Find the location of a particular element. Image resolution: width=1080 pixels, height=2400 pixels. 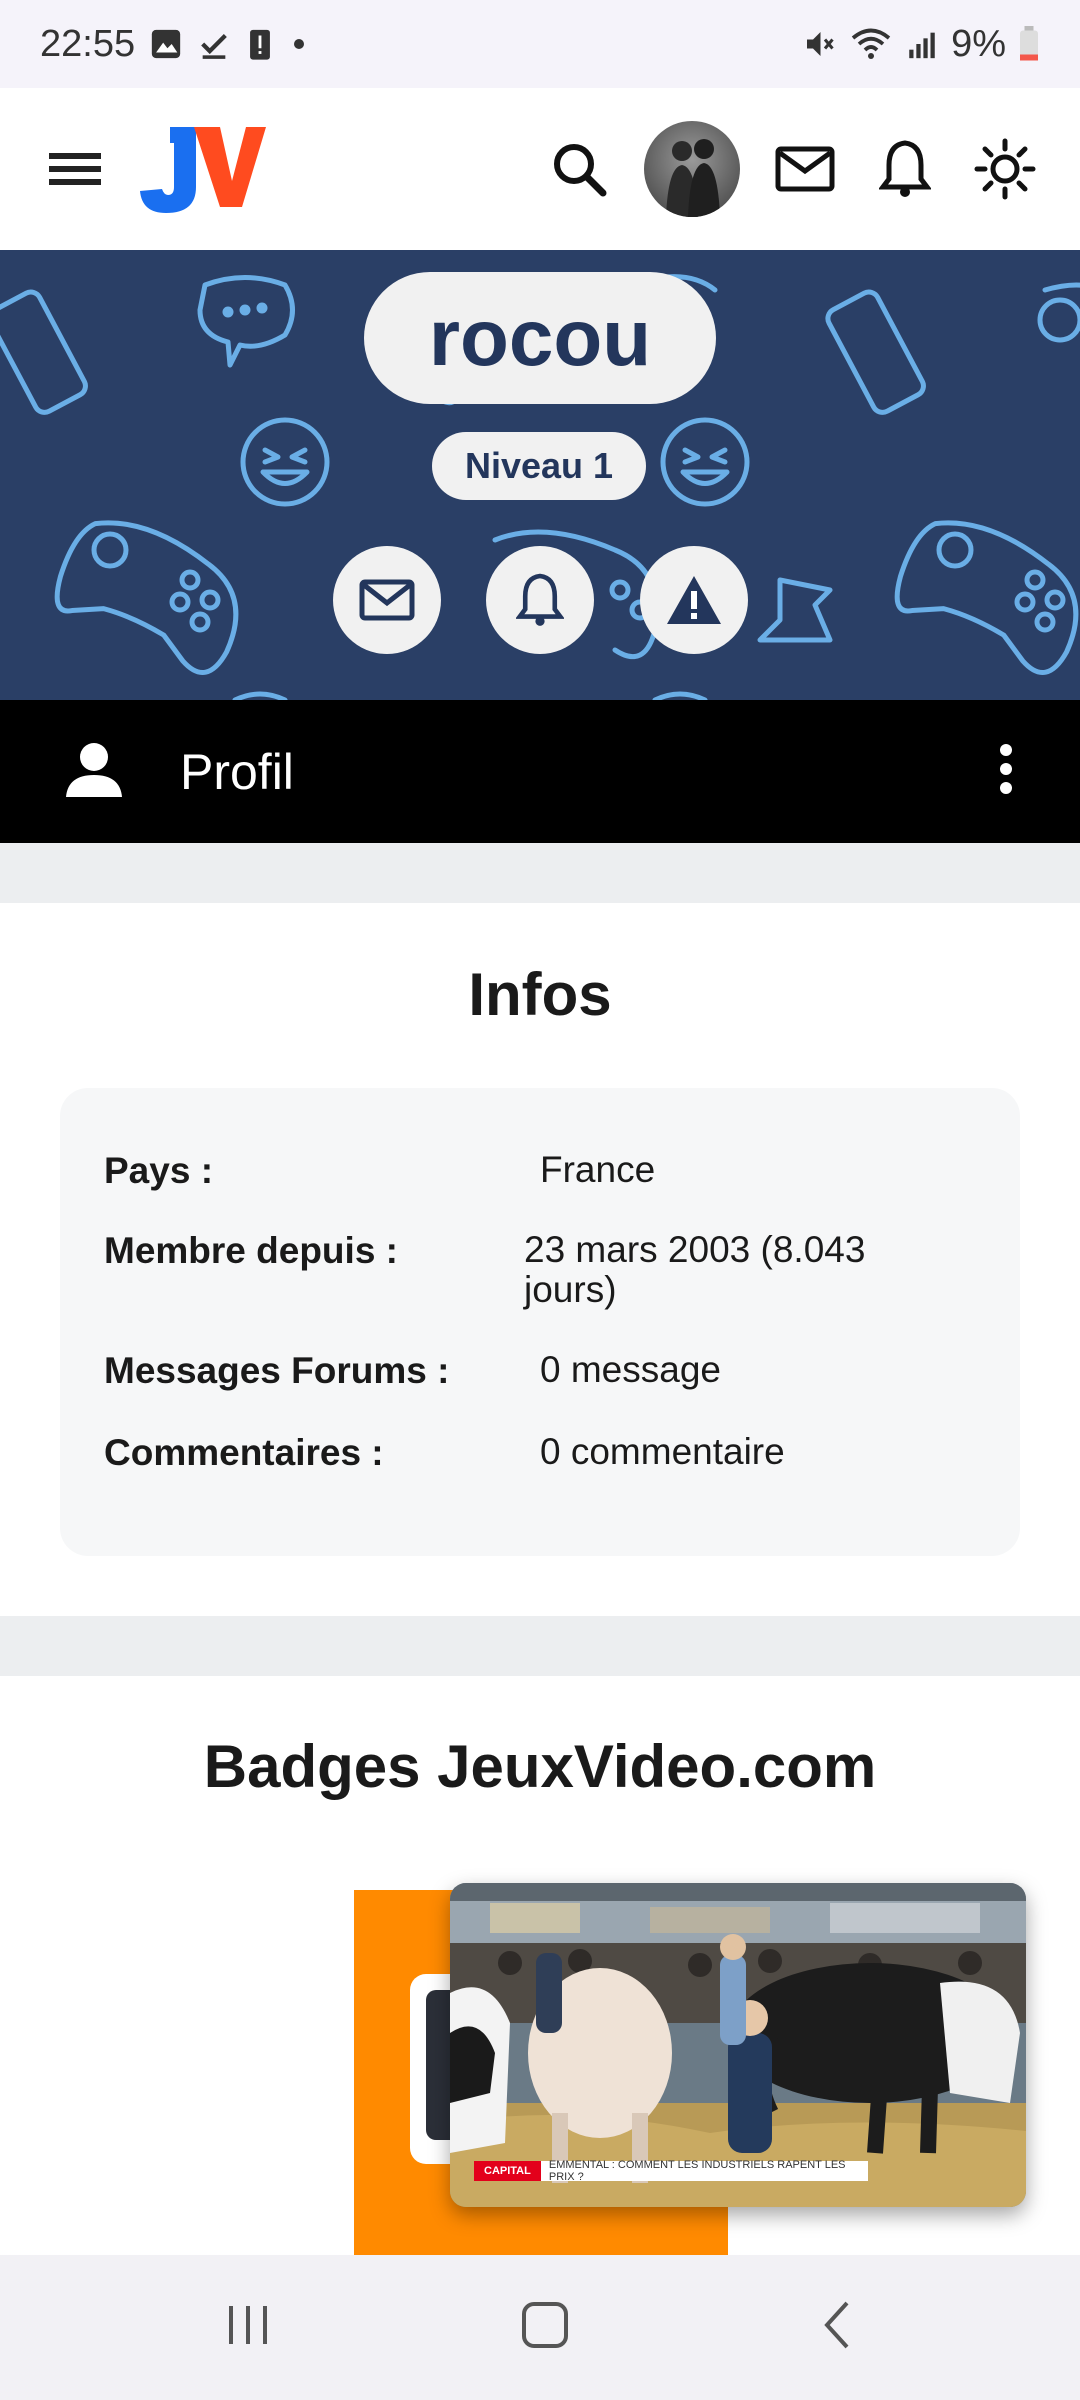

info-row-forum-messages: Messages Forums : 0 message is located at coordinates (514, 1371).